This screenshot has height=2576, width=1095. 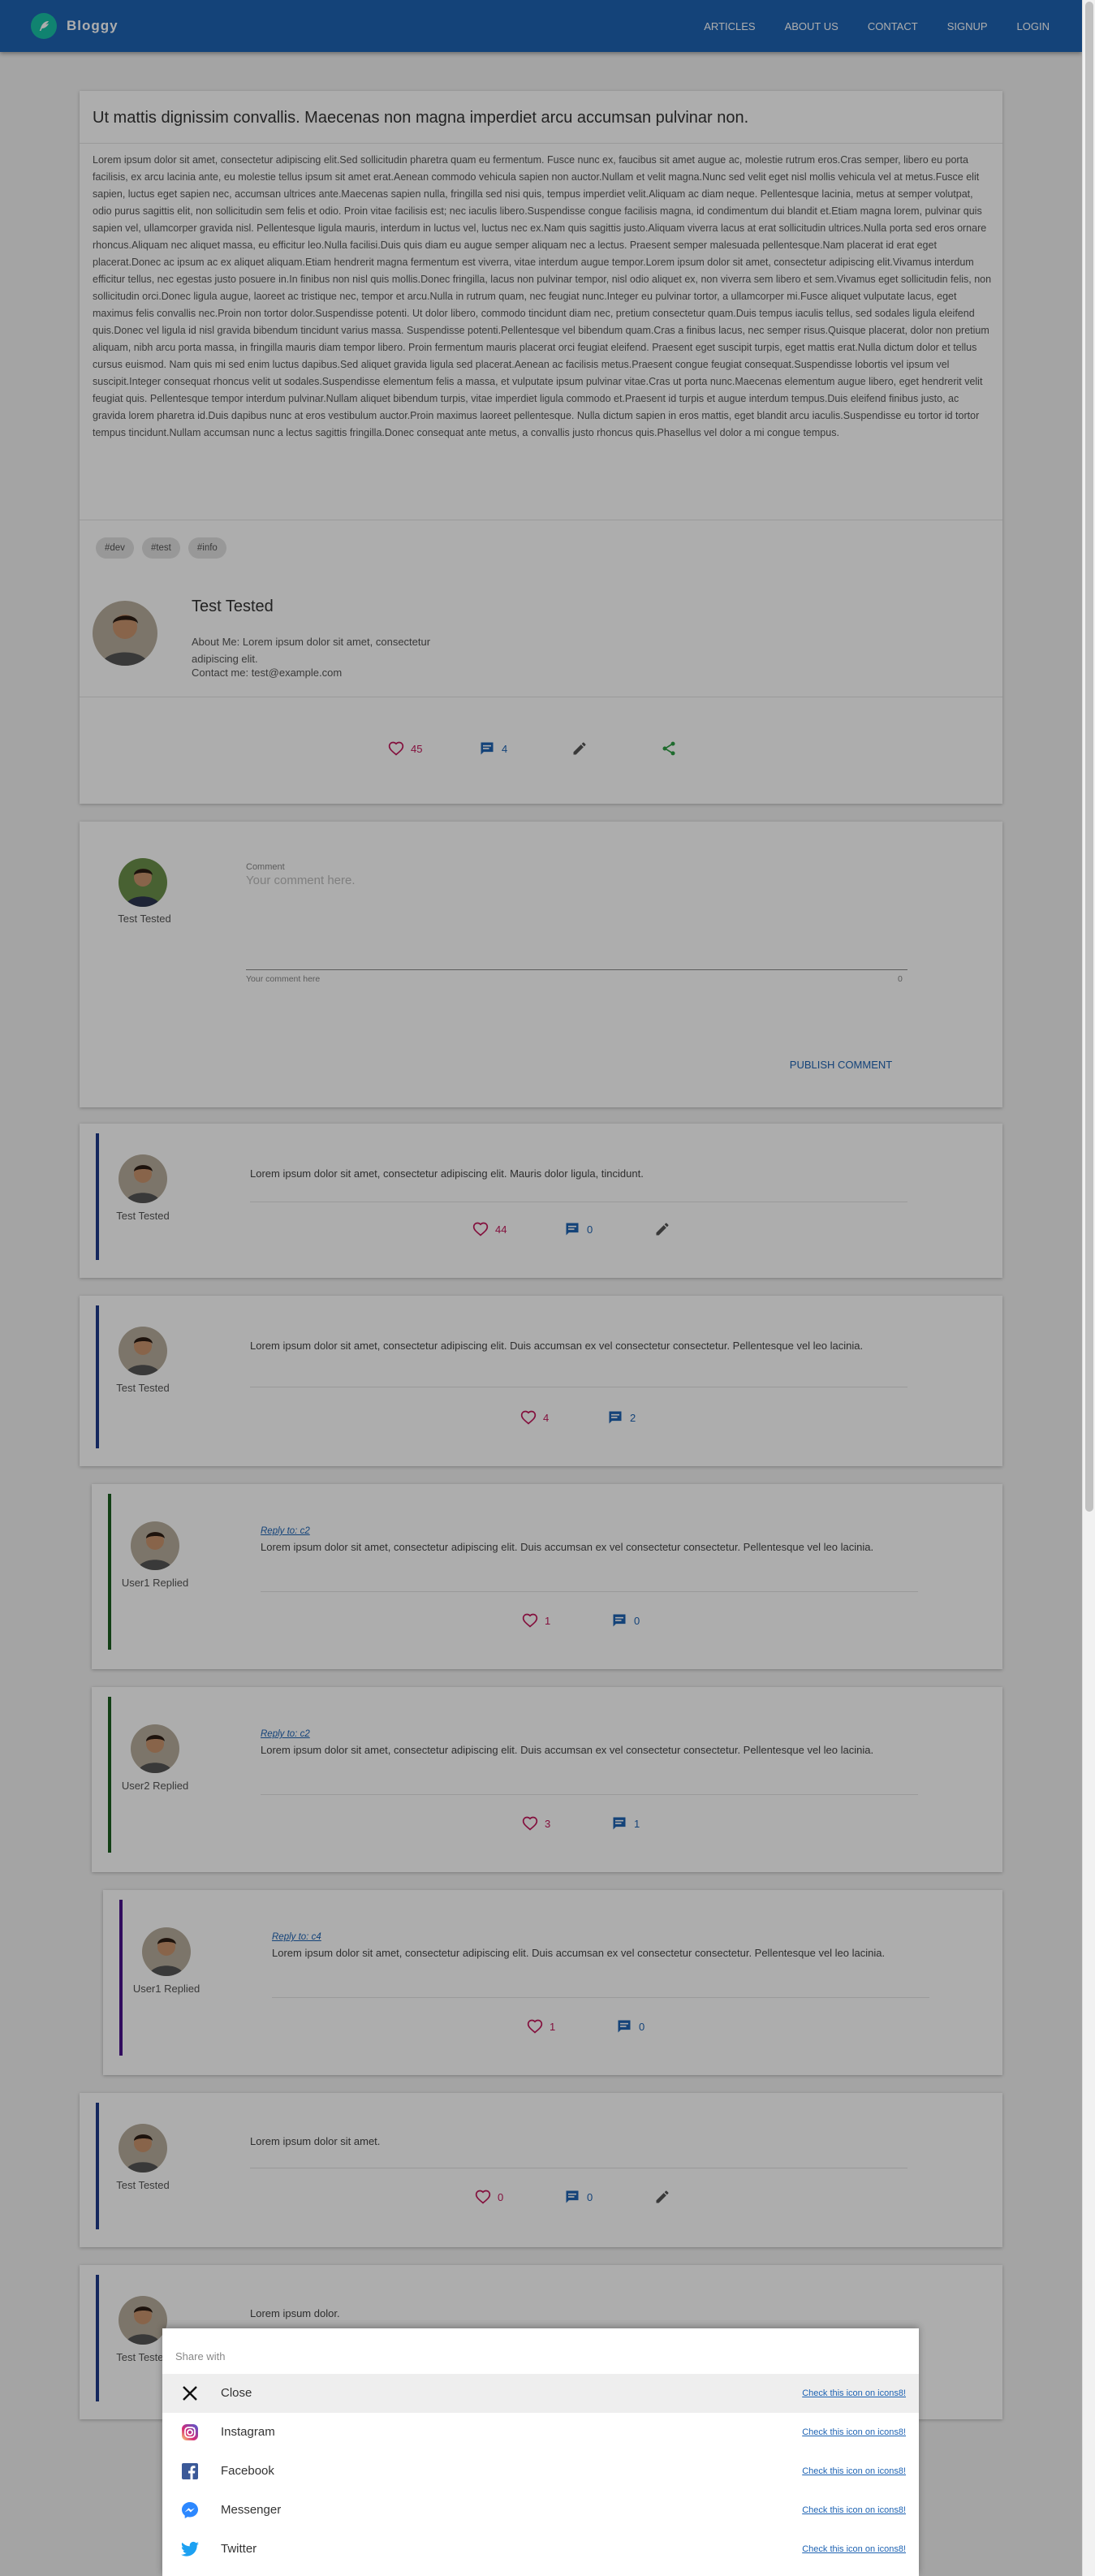 I want to click on share-item-label: Facebook, so click(x=247, y=2471).